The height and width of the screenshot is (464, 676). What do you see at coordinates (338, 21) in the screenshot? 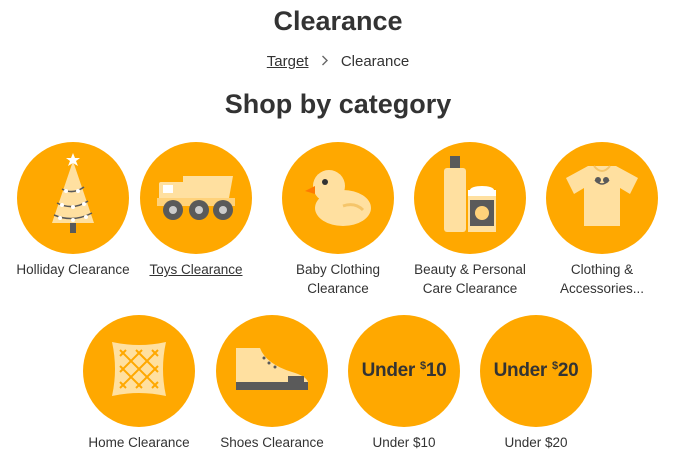
I see `page-title: Clearance` at bounding box center [338, 21].